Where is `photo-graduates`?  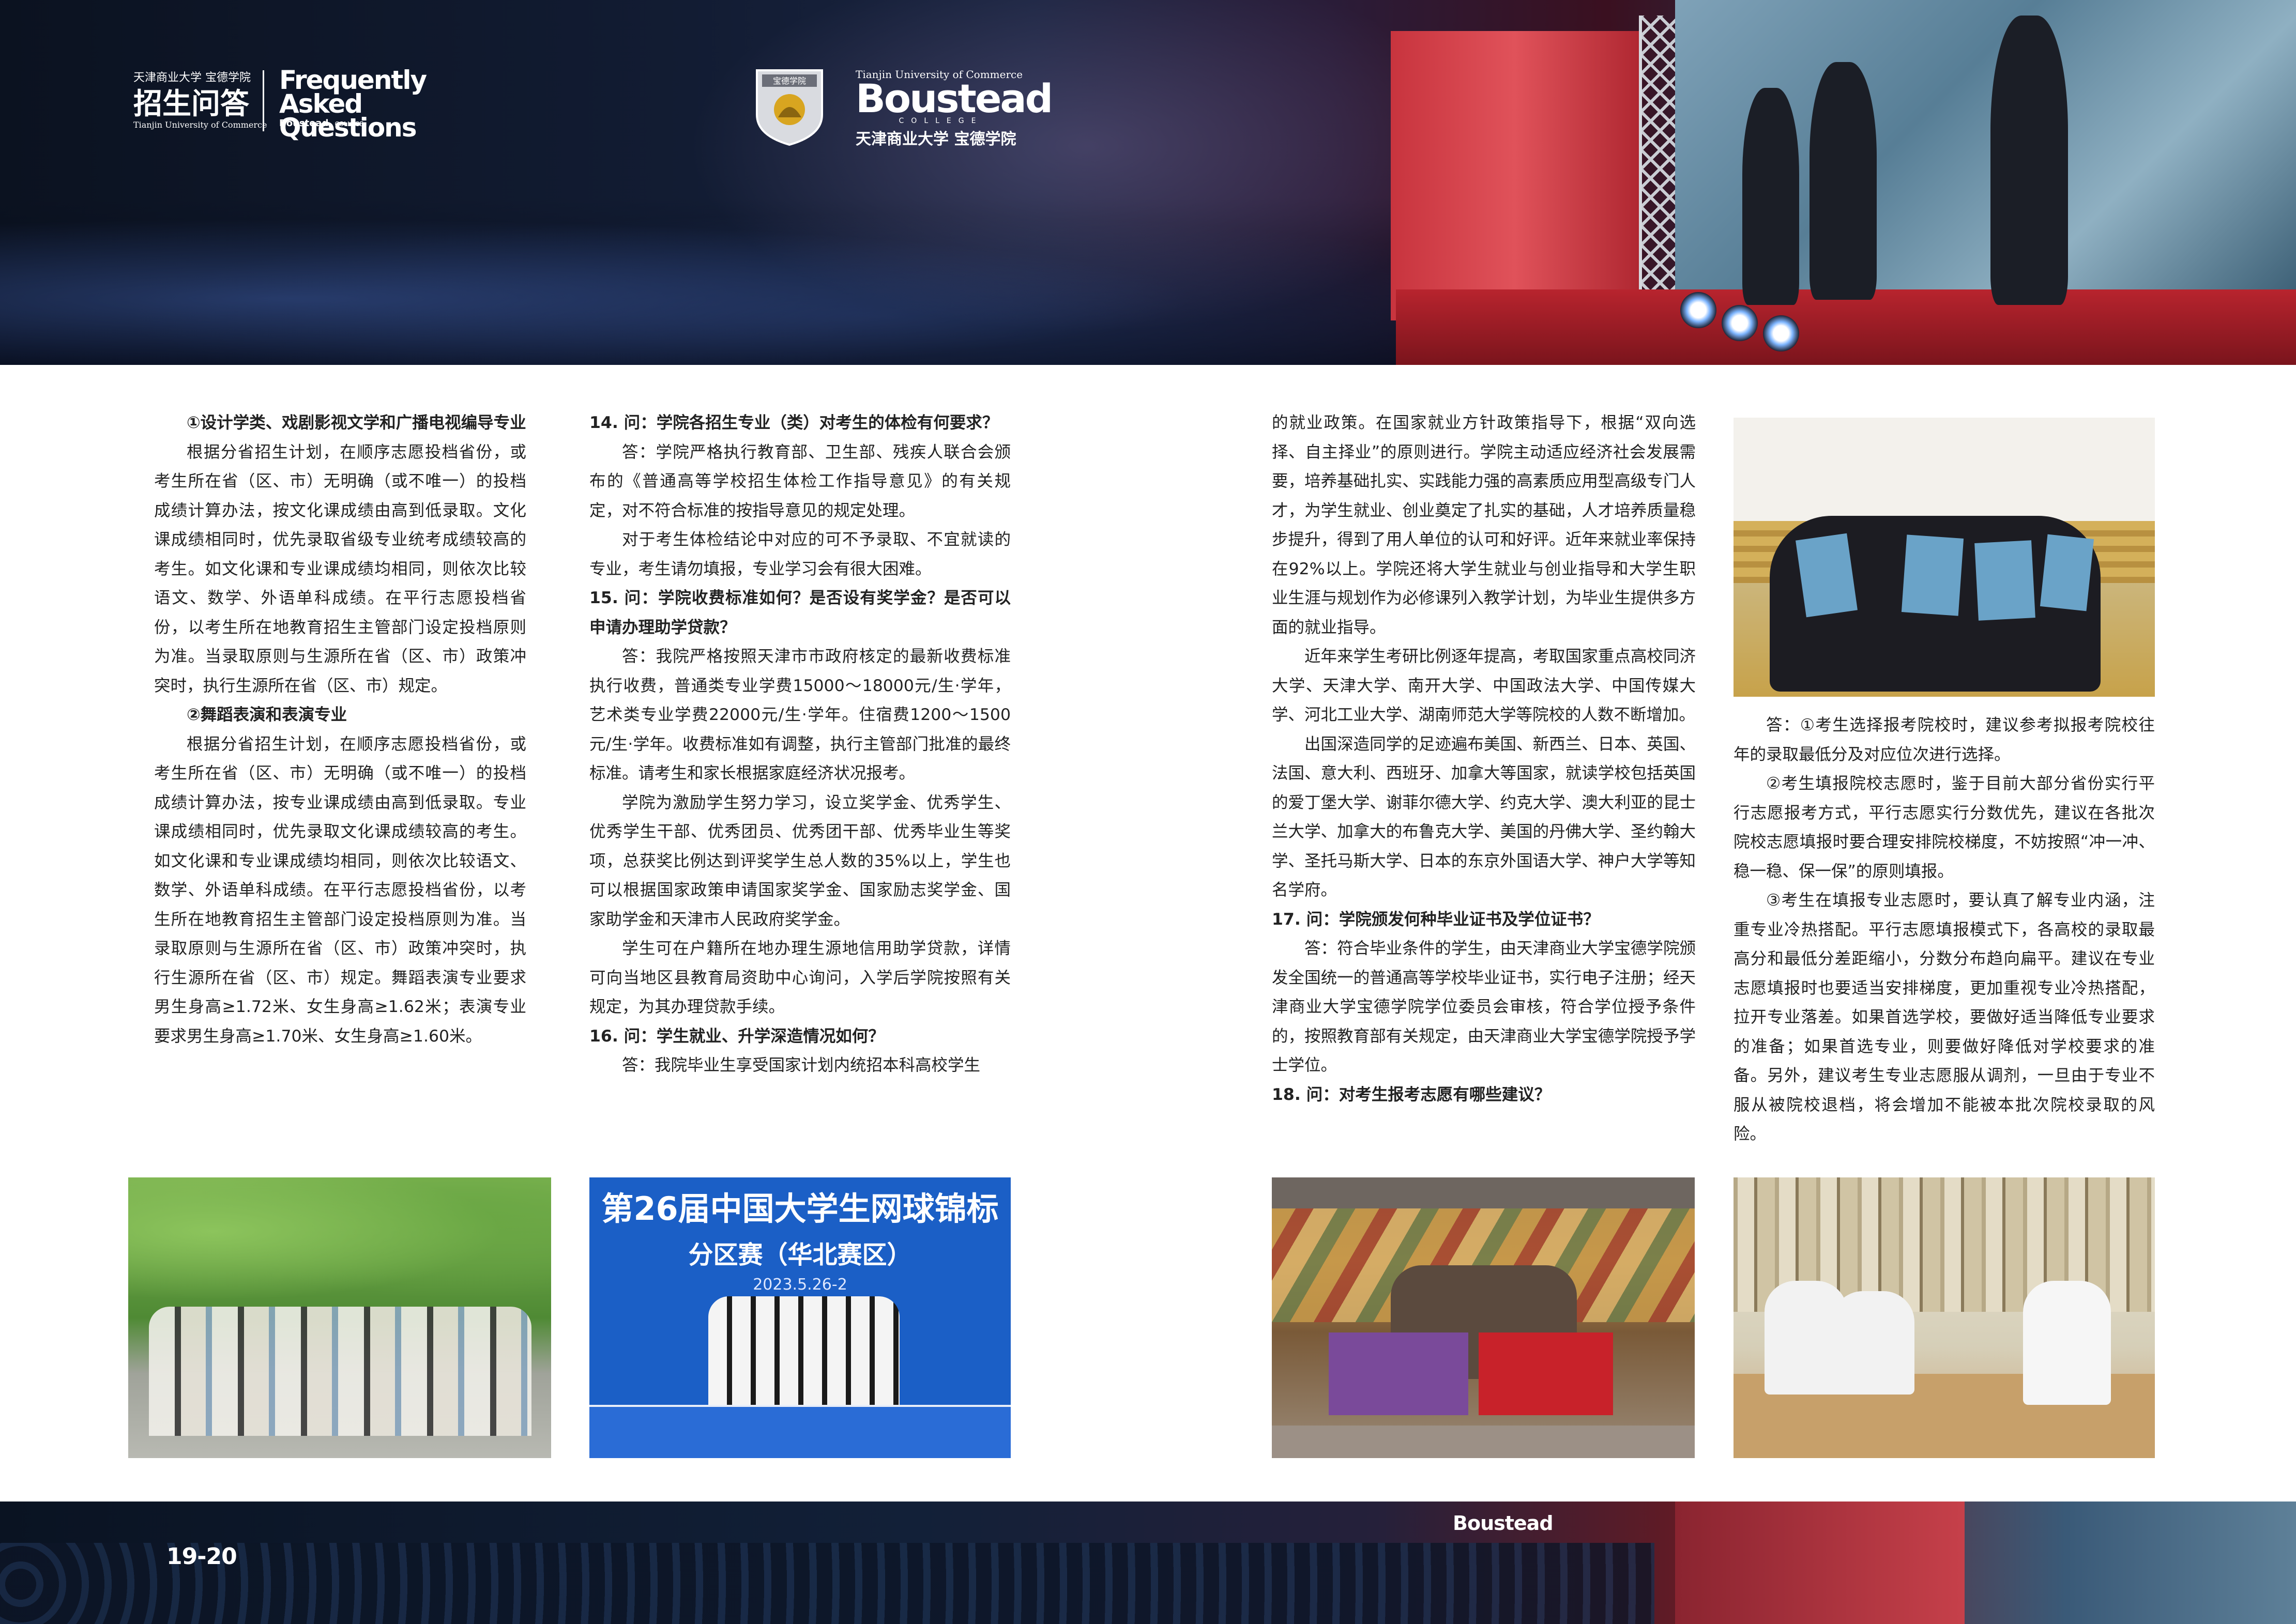 photo-graduates is located at coordinates (1944, 557).